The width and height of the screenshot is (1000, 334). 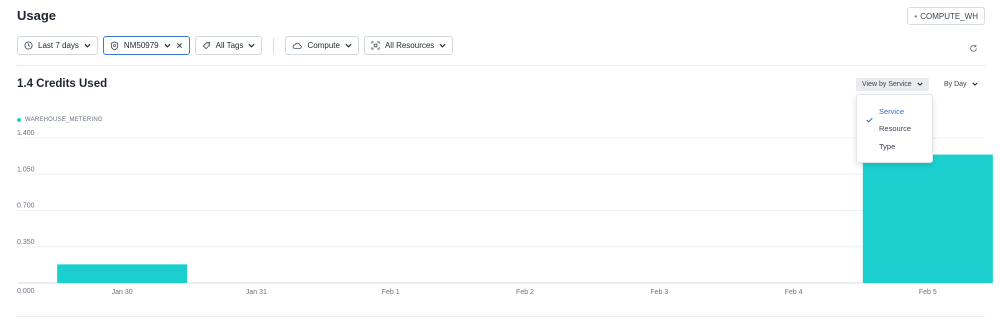 What do you see at coordinates (375, 45) in the screenshot?
I see `resources-icon` at bounding box center [375, 45].